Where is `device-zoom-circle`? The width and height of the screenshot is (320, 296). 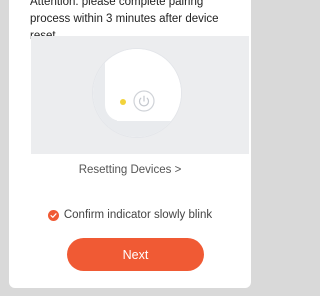
device-zoom-circle is located at coordinates (137, 93).